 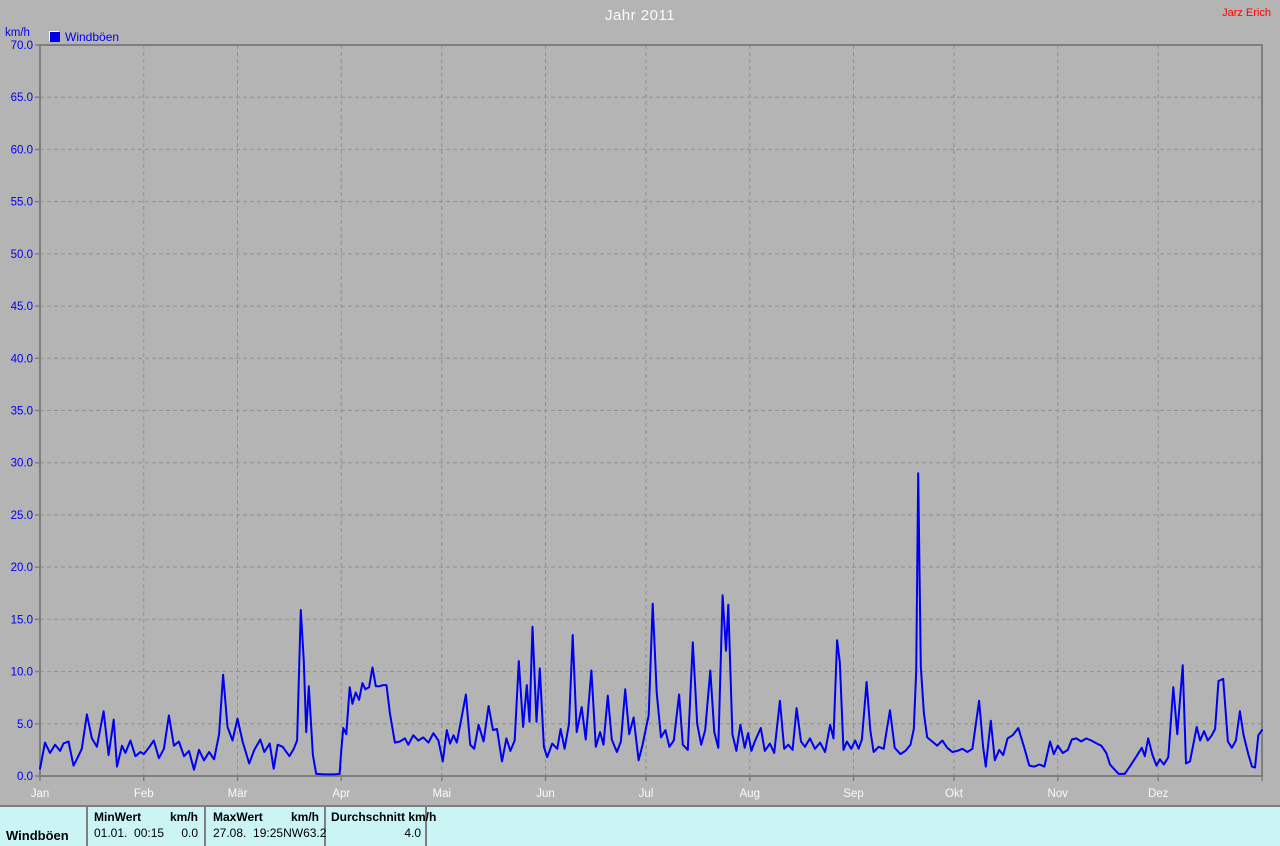 What do you see at coordinates (304, 817) in the screenshot?
I see `max-unit: km/h` at bounding box center [304, 817].